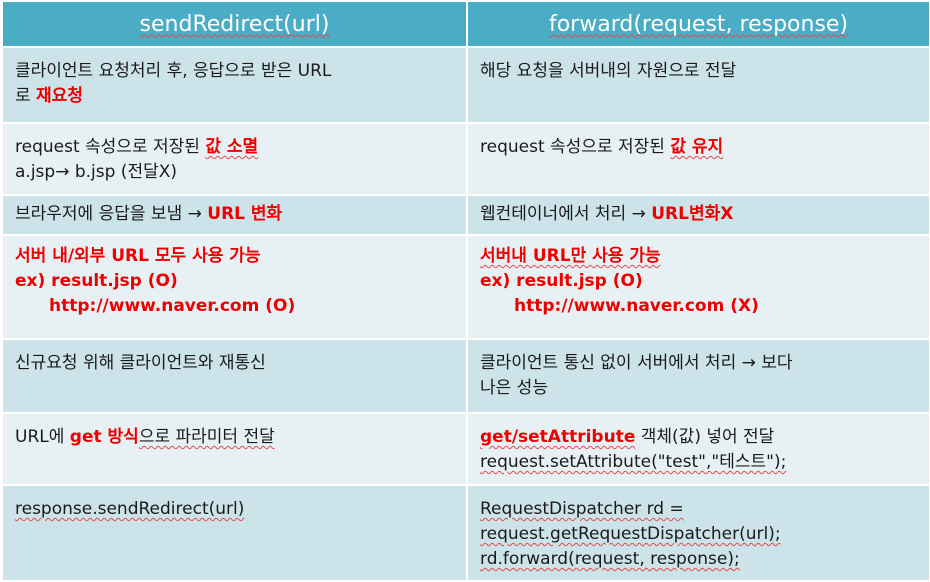 Image resolution: width=930 pixels, height=582 pixels. I want to click on cell-text: request.getRequestDispatcher(url);, so click(630, 534).